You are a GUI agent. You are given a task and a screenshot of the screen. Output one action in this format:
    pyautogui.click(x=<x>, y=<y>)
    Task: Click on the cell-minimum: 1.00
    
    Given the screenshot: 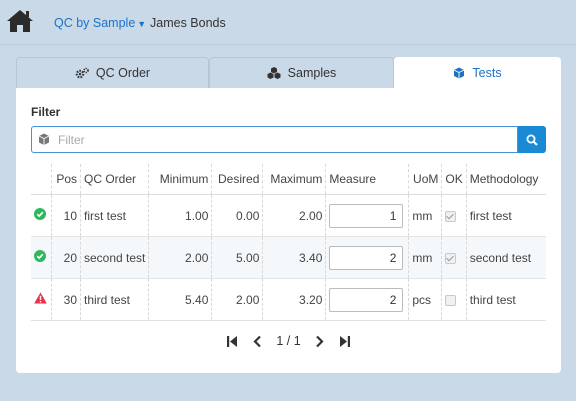 What is the action you would take?
    pyautogui.click(x=180, y=215)
    